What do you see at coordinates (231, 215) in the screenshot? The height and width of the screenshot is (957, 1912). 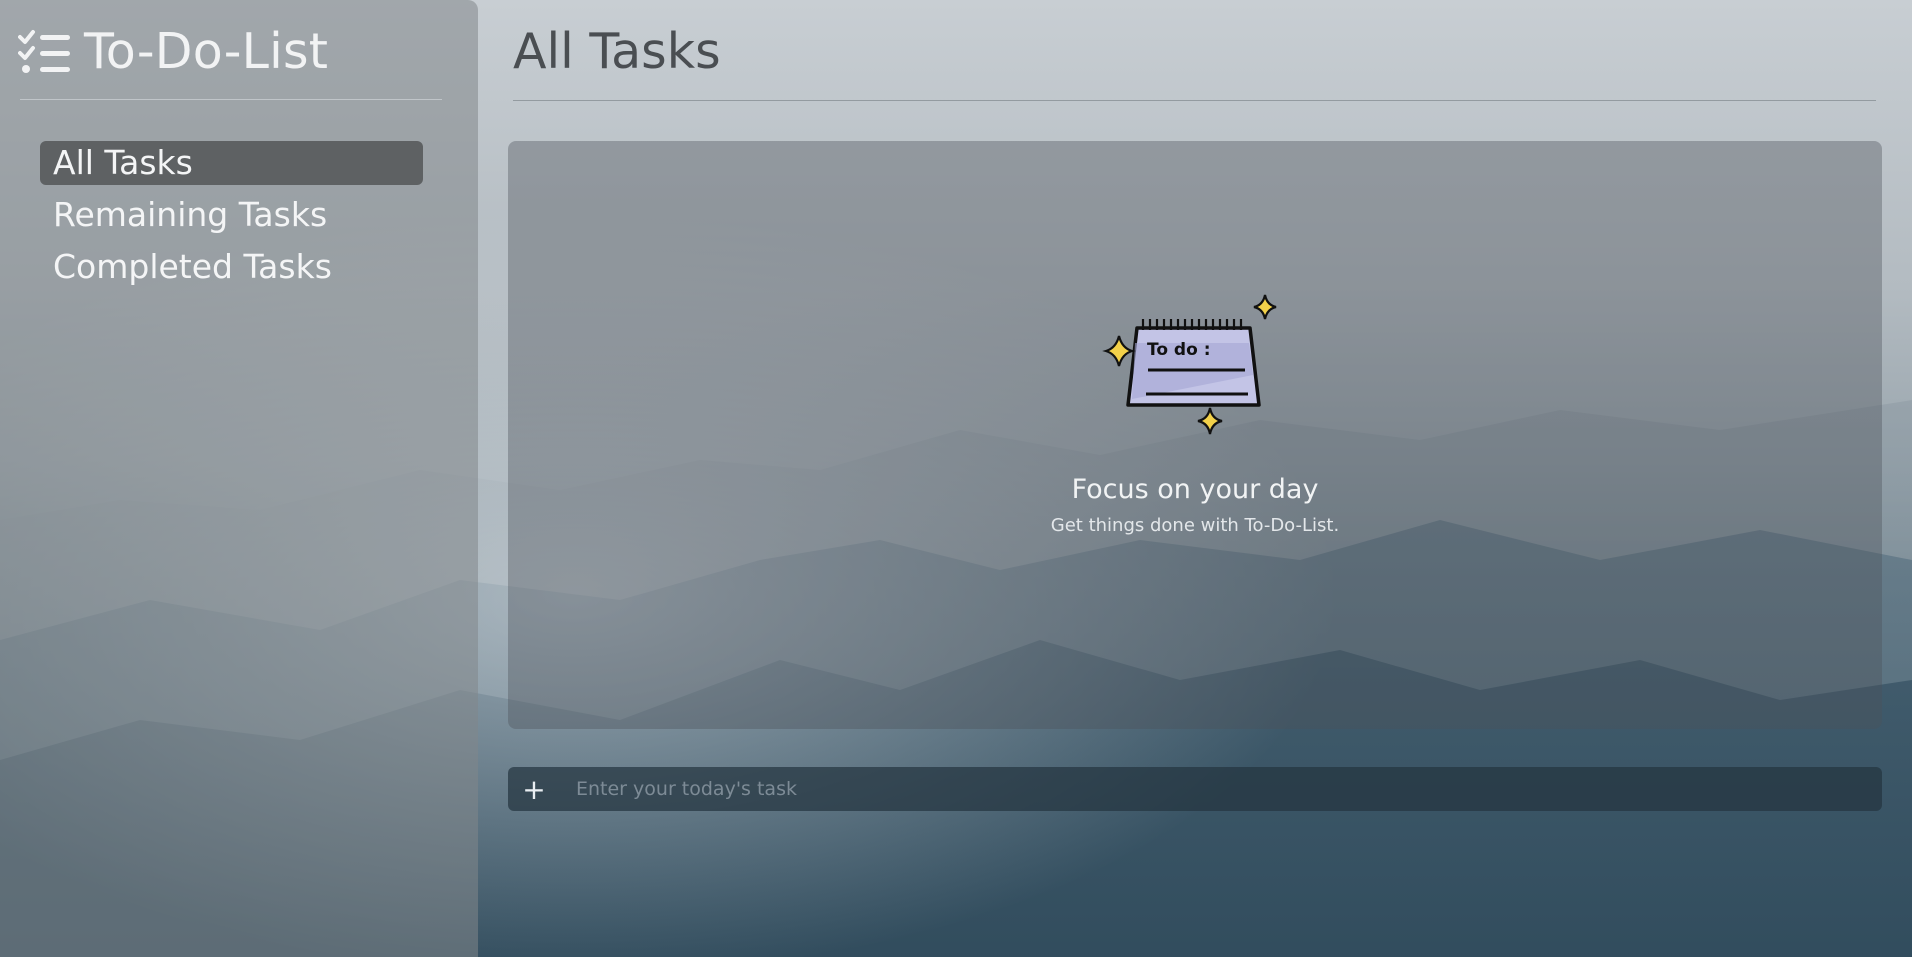 I see `sidebar-item-remaining-tasks: Remaining Tasks` at bounding box center [231, 215].